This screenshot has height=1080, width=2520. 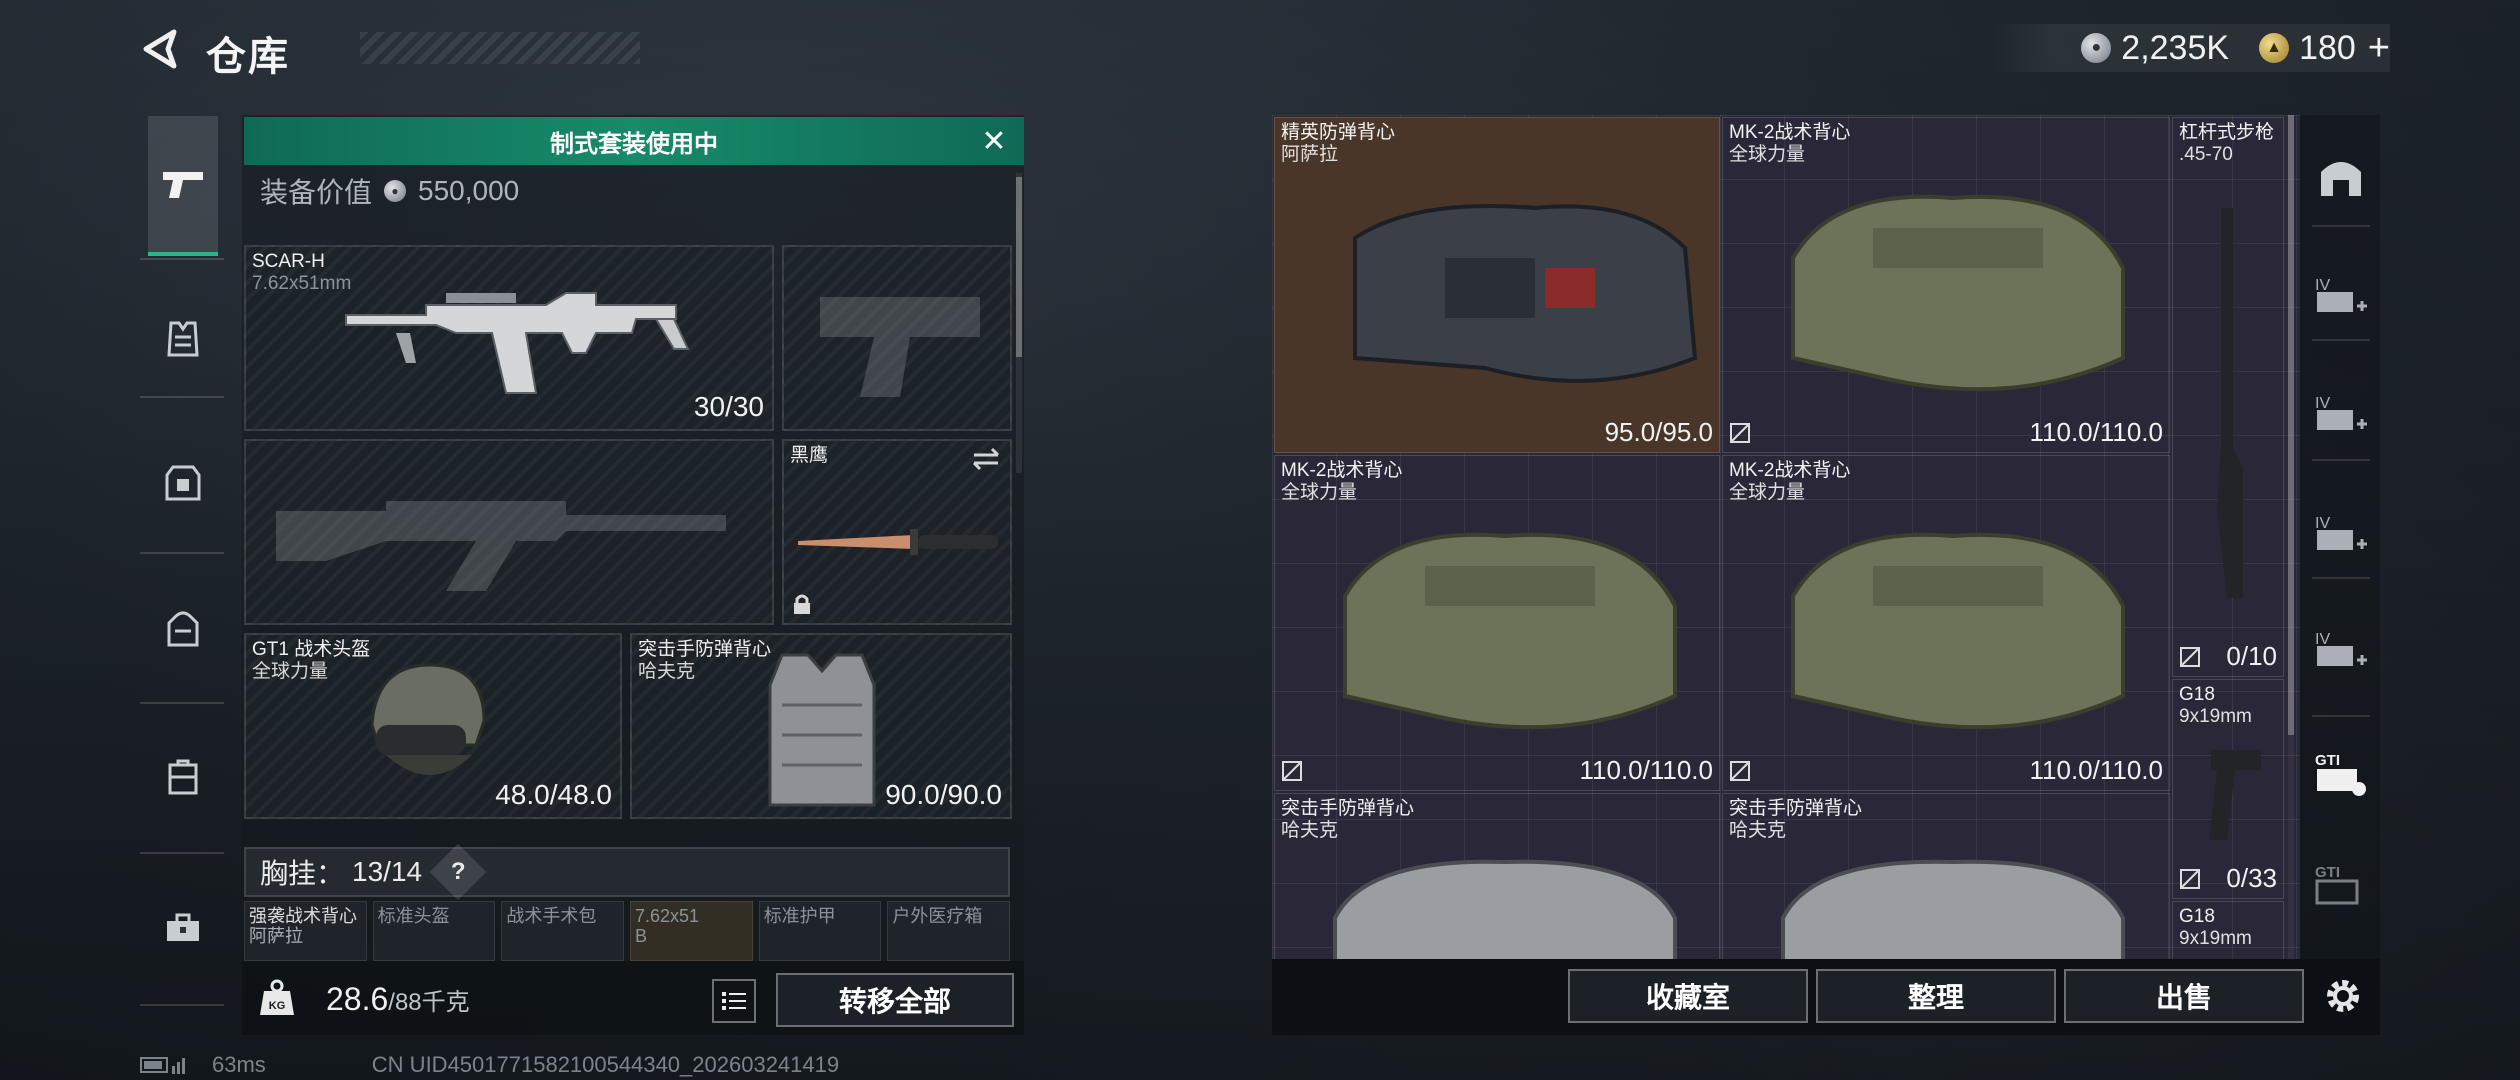 I want to click on slot-primary-weapon: SCAR-H 7.62x51mm 30/30, so click(x=509, y=338).